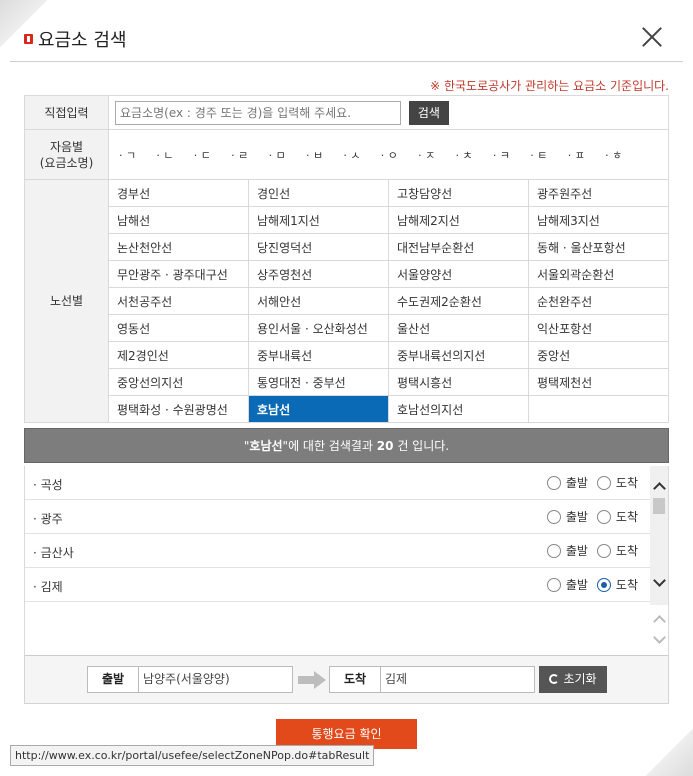 The width and height of the screenshot is (693, 776). What do you see at coordinates (598, 301) in the screenshot?
I see `route-item: 순천완주선` at bounding box center [598, 301].